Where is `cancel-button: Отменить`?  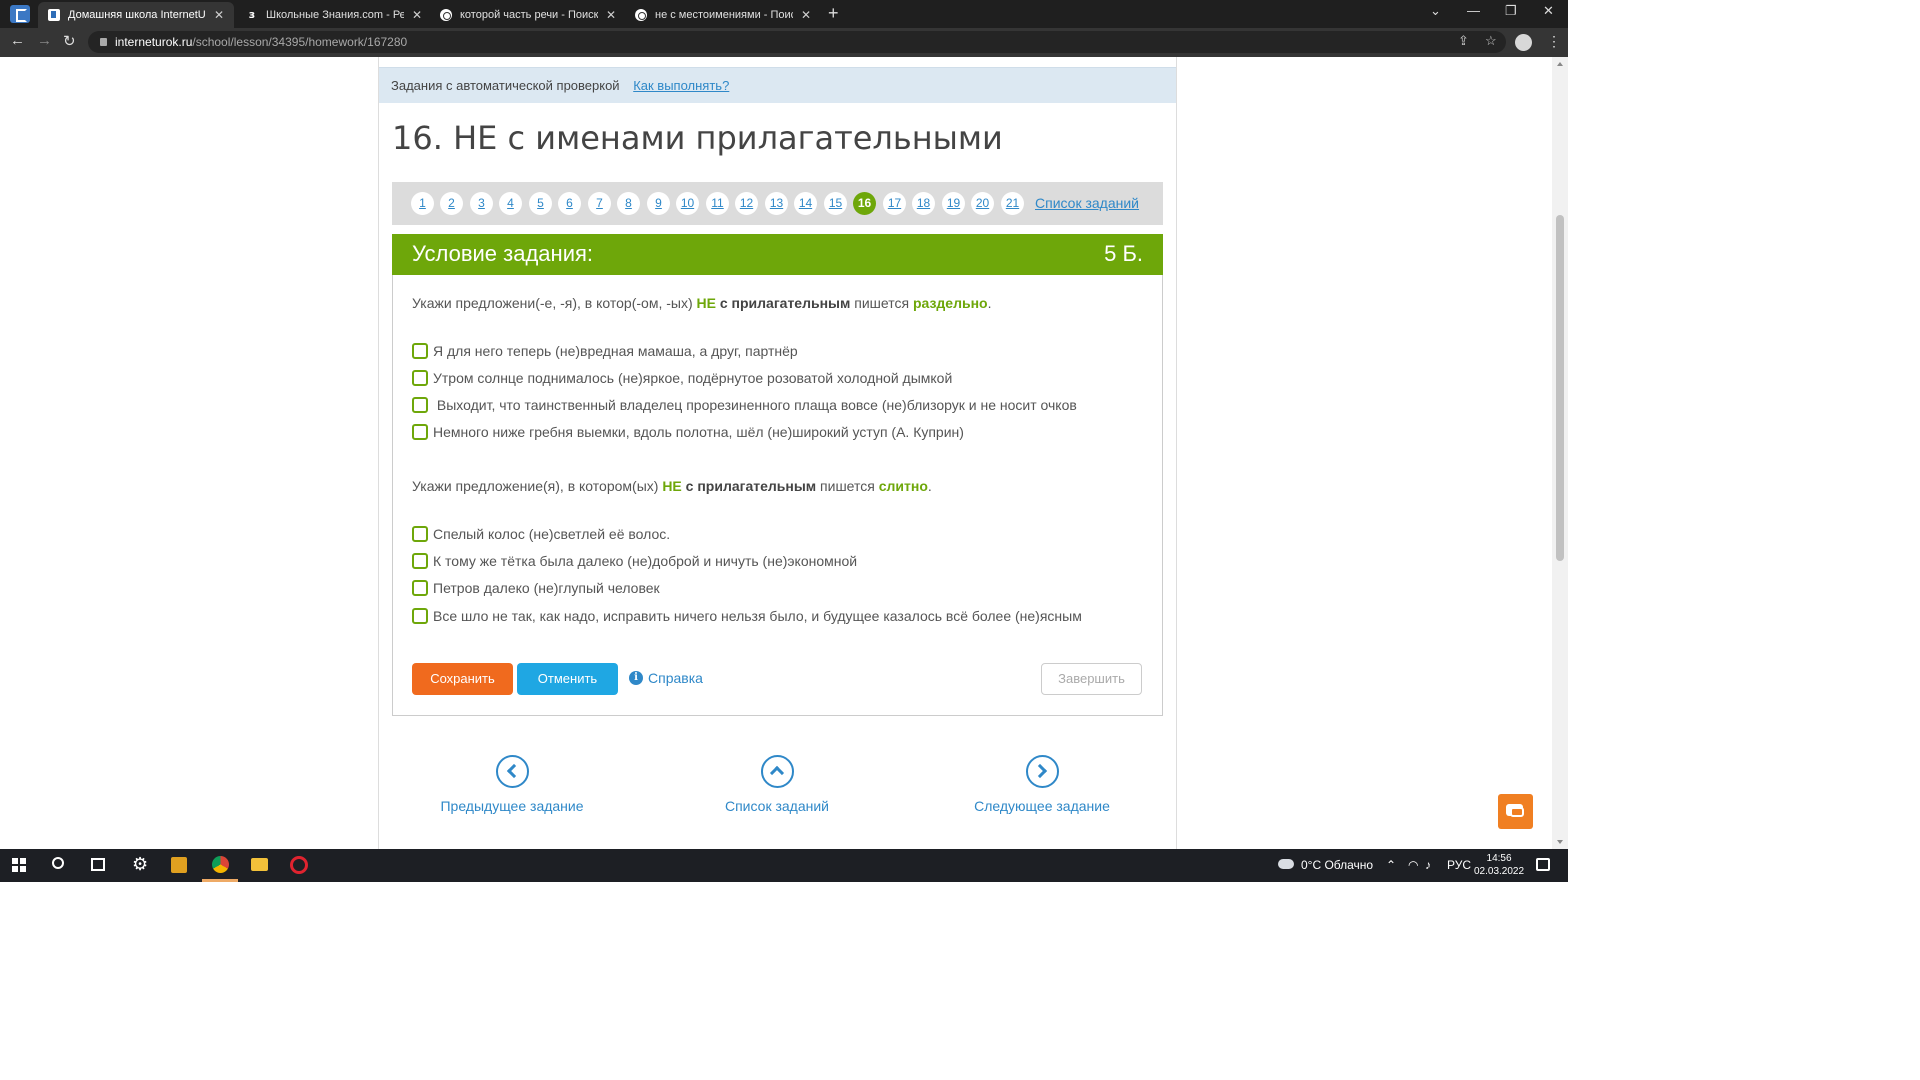
cancel-button: Отменить is located at coordinates (567, 679).